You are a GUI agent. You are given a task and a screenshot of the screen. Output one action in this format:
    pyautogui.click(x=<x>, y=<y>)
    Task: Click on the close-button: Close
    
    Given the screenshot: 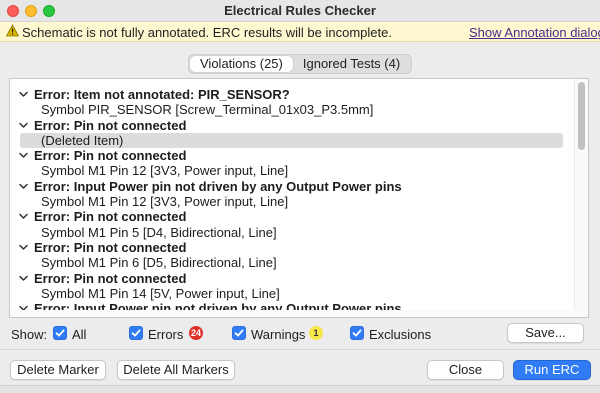 What is the action you would take?
    pyautogui.click(x=465, y=370)
    